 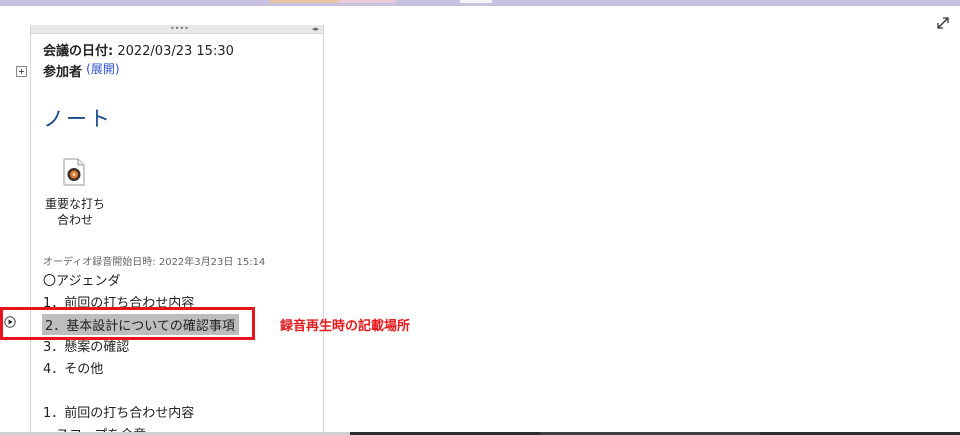 What do you see at coordinates (345, 326) in the screenshot?
I see `annotation-label: 録音再生時の記載場所` at bounding box center [345, 326].